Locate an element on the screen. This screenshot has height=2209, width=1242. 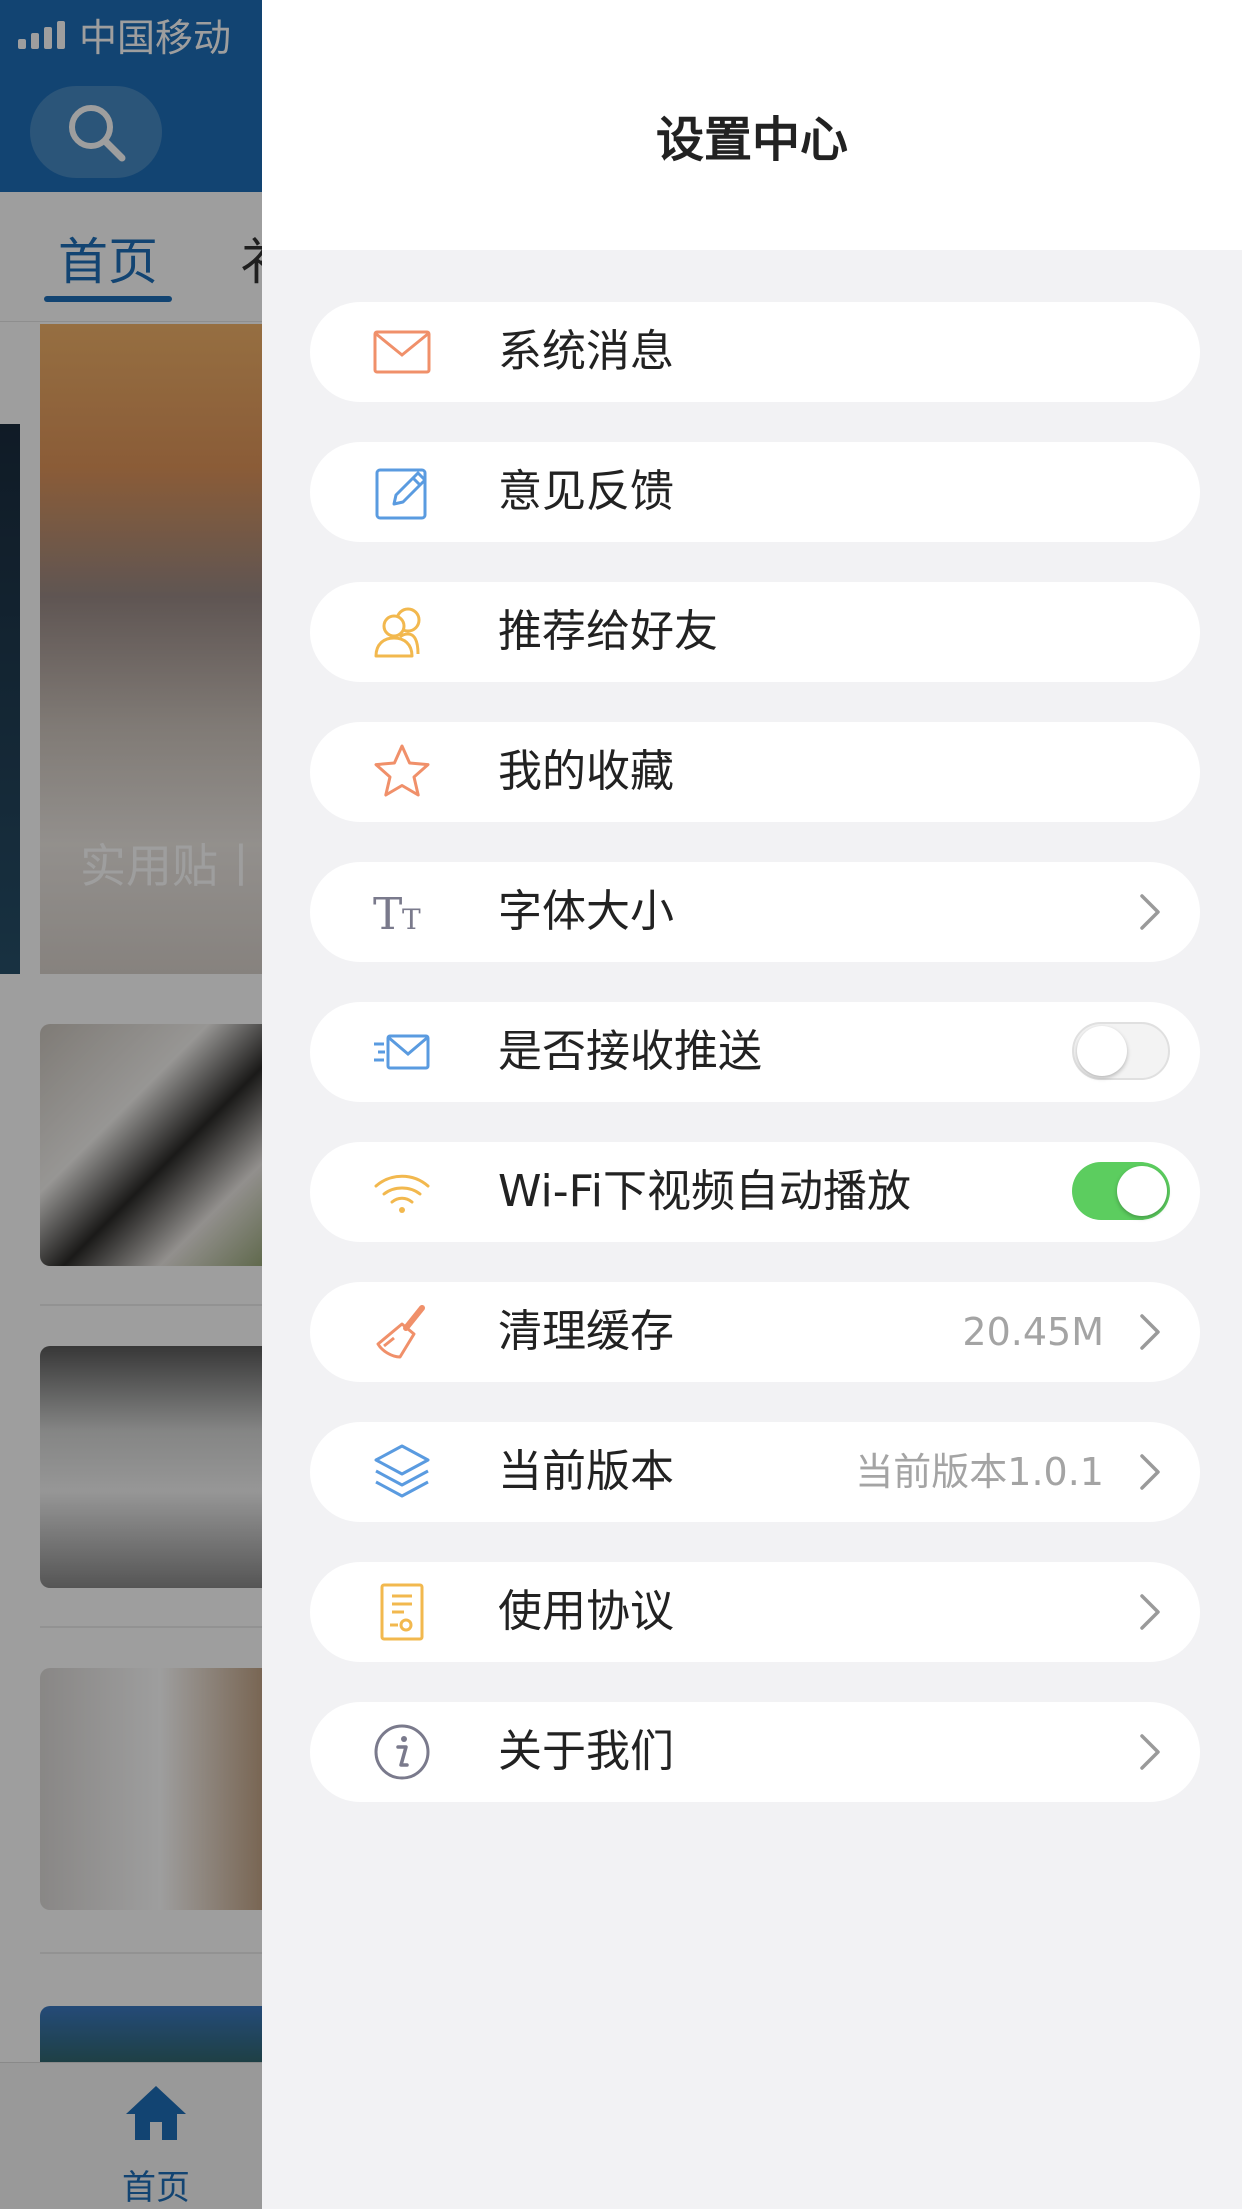
settings-item-push: 是否接收推送 is located at coordinates (755, 1052).